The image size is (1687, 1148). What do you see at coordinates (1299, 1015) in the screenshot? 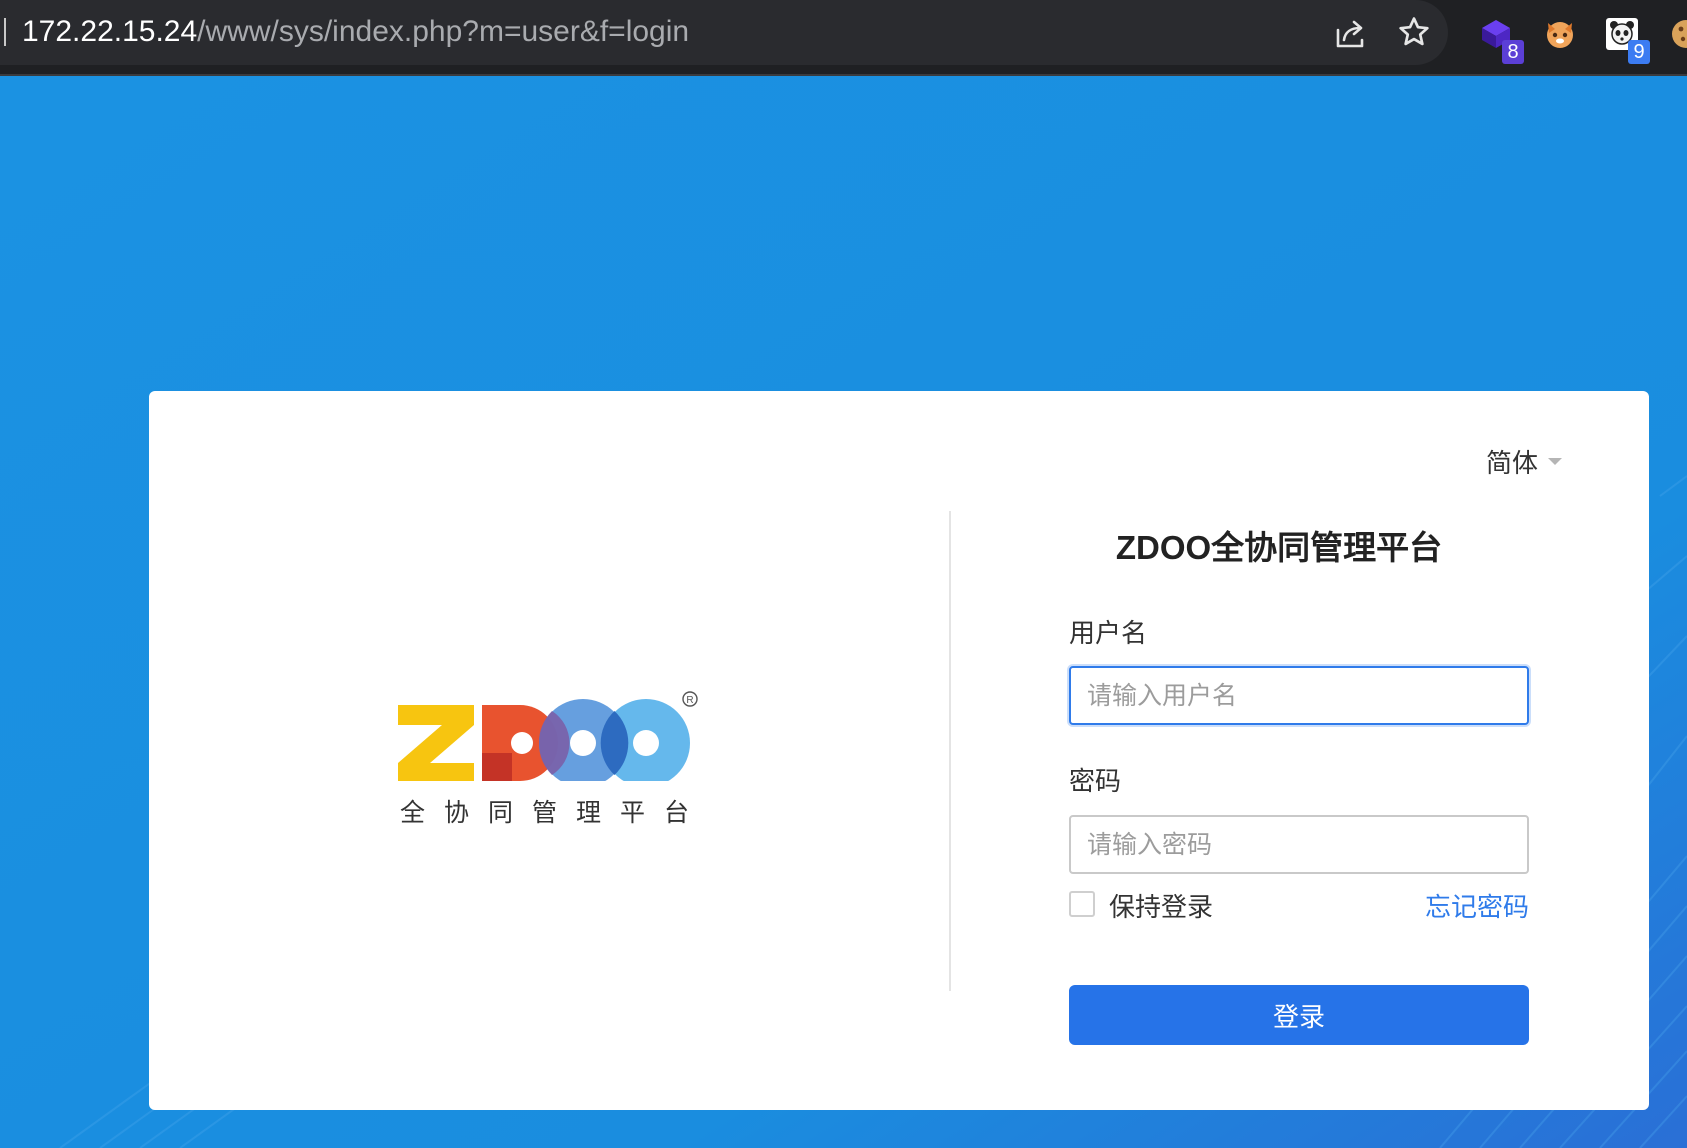
I see `login-button: 登录` at bounding box center [1299, 1015].